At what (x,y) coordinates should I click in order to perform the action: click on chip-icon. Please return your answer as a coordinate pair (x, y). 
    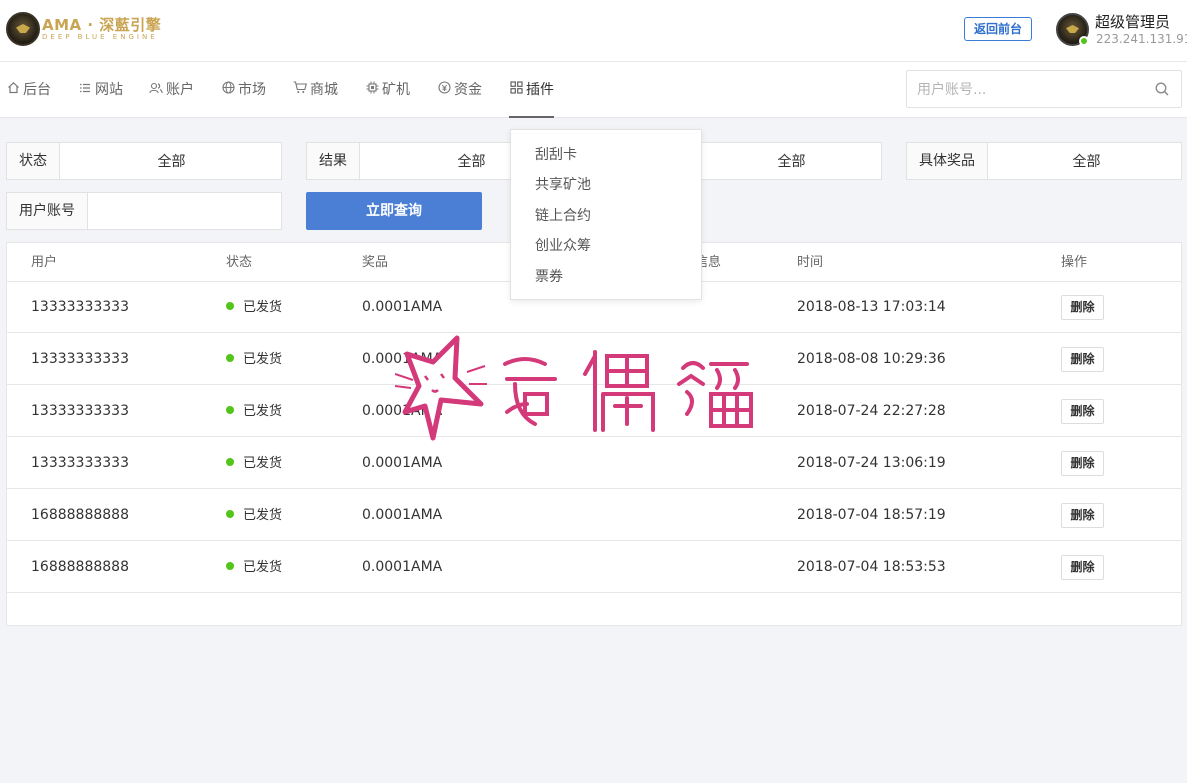
    Looking at the image, I should click on (372, 90).